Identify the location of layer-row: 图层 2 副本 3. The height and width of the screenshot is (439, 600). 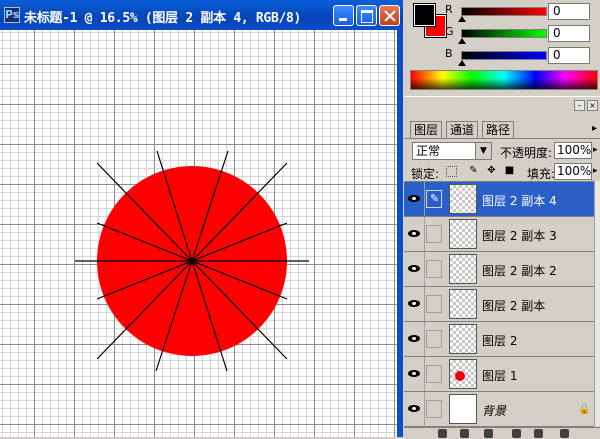
(499, 234).